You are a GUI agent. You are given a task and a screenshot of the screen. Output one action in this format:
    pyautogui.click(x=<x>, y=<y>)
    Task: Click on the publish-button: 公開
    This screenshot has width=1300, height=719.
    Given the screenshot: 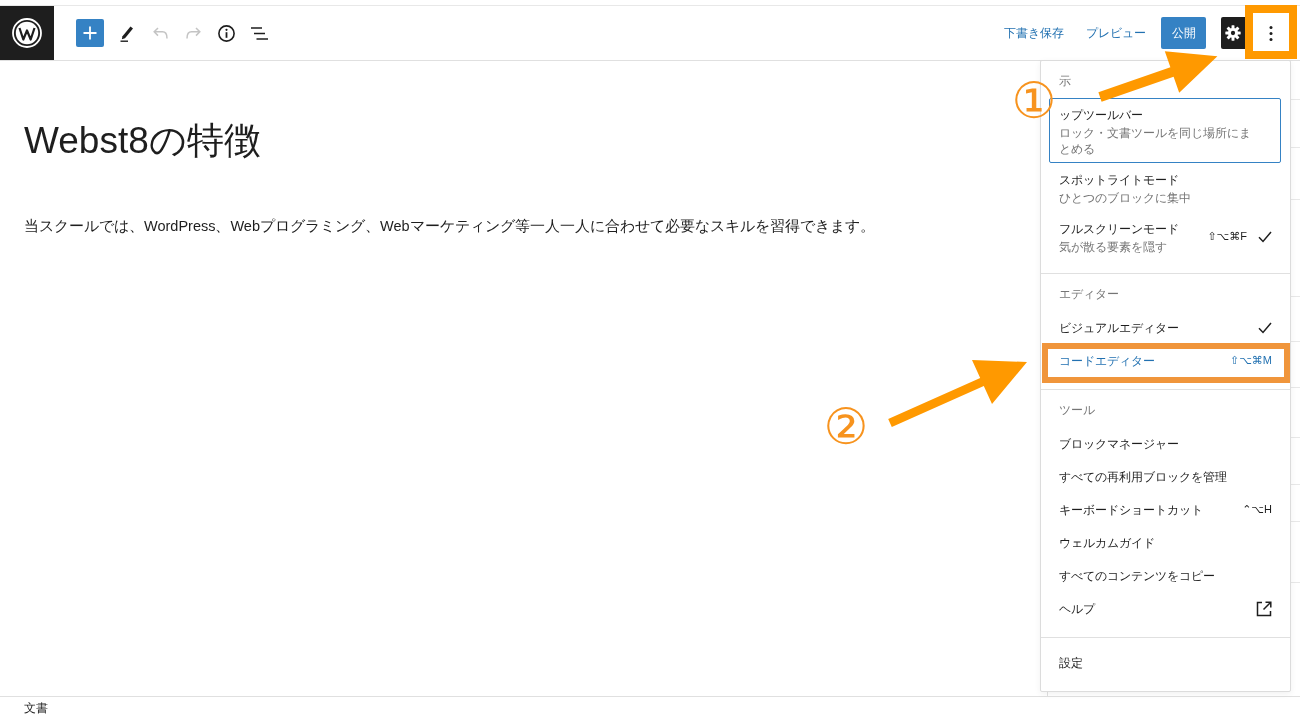 What is the action you would take?
    pyautogui.click(x=1183, y=33)
    